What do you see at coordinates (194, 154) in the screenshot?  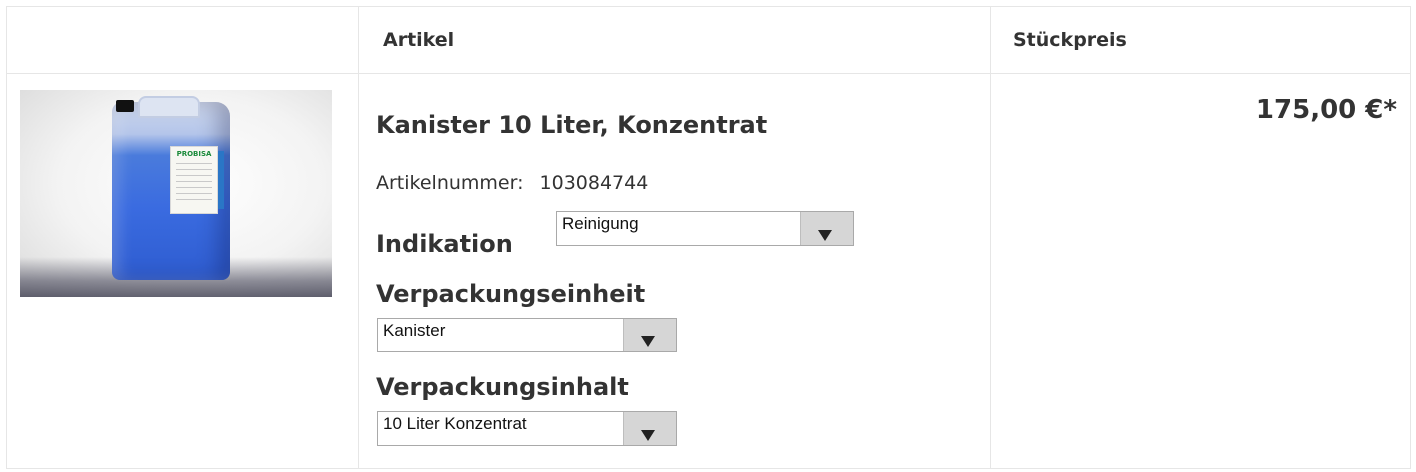 I see `brand-logo-text: PROBISA` at bounding box center [194, 154].